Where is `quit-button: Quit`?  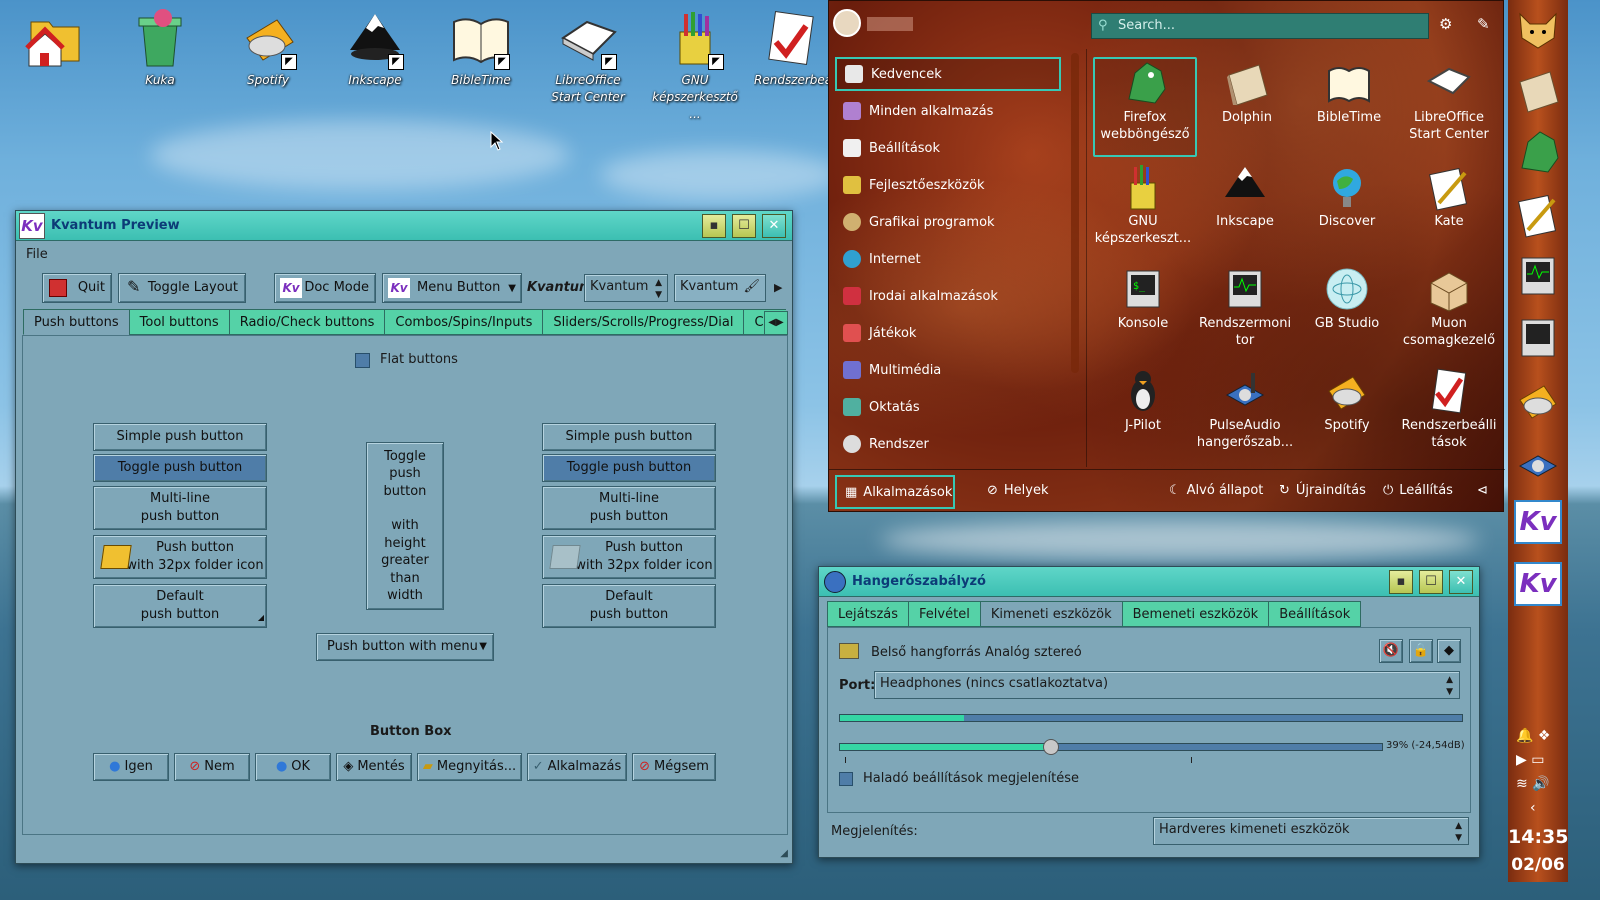
quit-button: Quit is located at coordinates (77, 288).